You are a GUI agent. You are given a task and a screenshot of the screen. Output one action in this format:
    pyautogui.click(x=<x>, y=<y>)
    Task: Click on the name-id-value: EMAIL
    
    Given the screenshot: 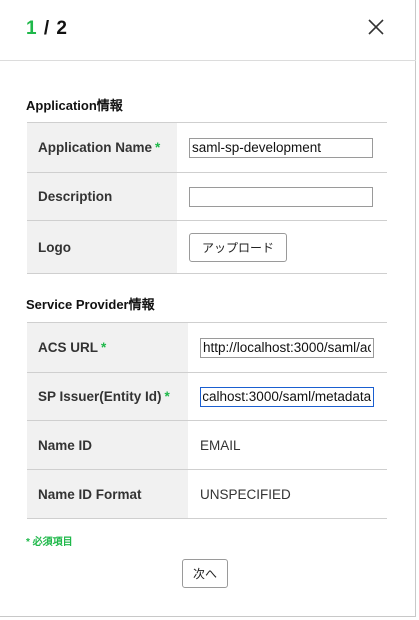 What is the action you would take?
    pyautogui.click(x=287, y=445)
    